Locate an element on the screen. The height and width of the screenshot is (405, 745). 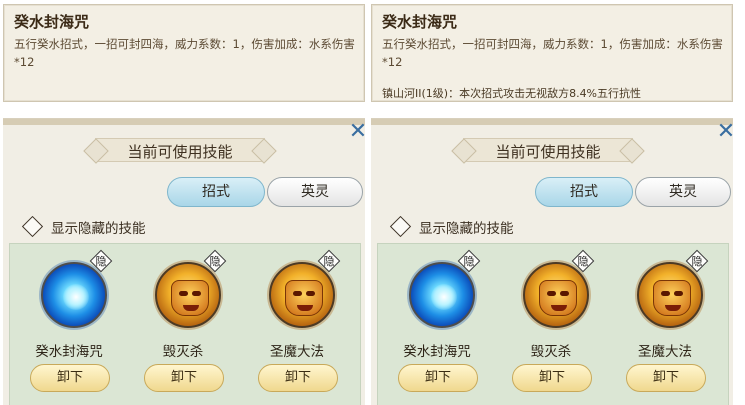
tooltip-extra-effect: 镇山河II(1级)：本次招式攻击无视敌方8.4%五行抗性 is located at coordinates (512, 93).